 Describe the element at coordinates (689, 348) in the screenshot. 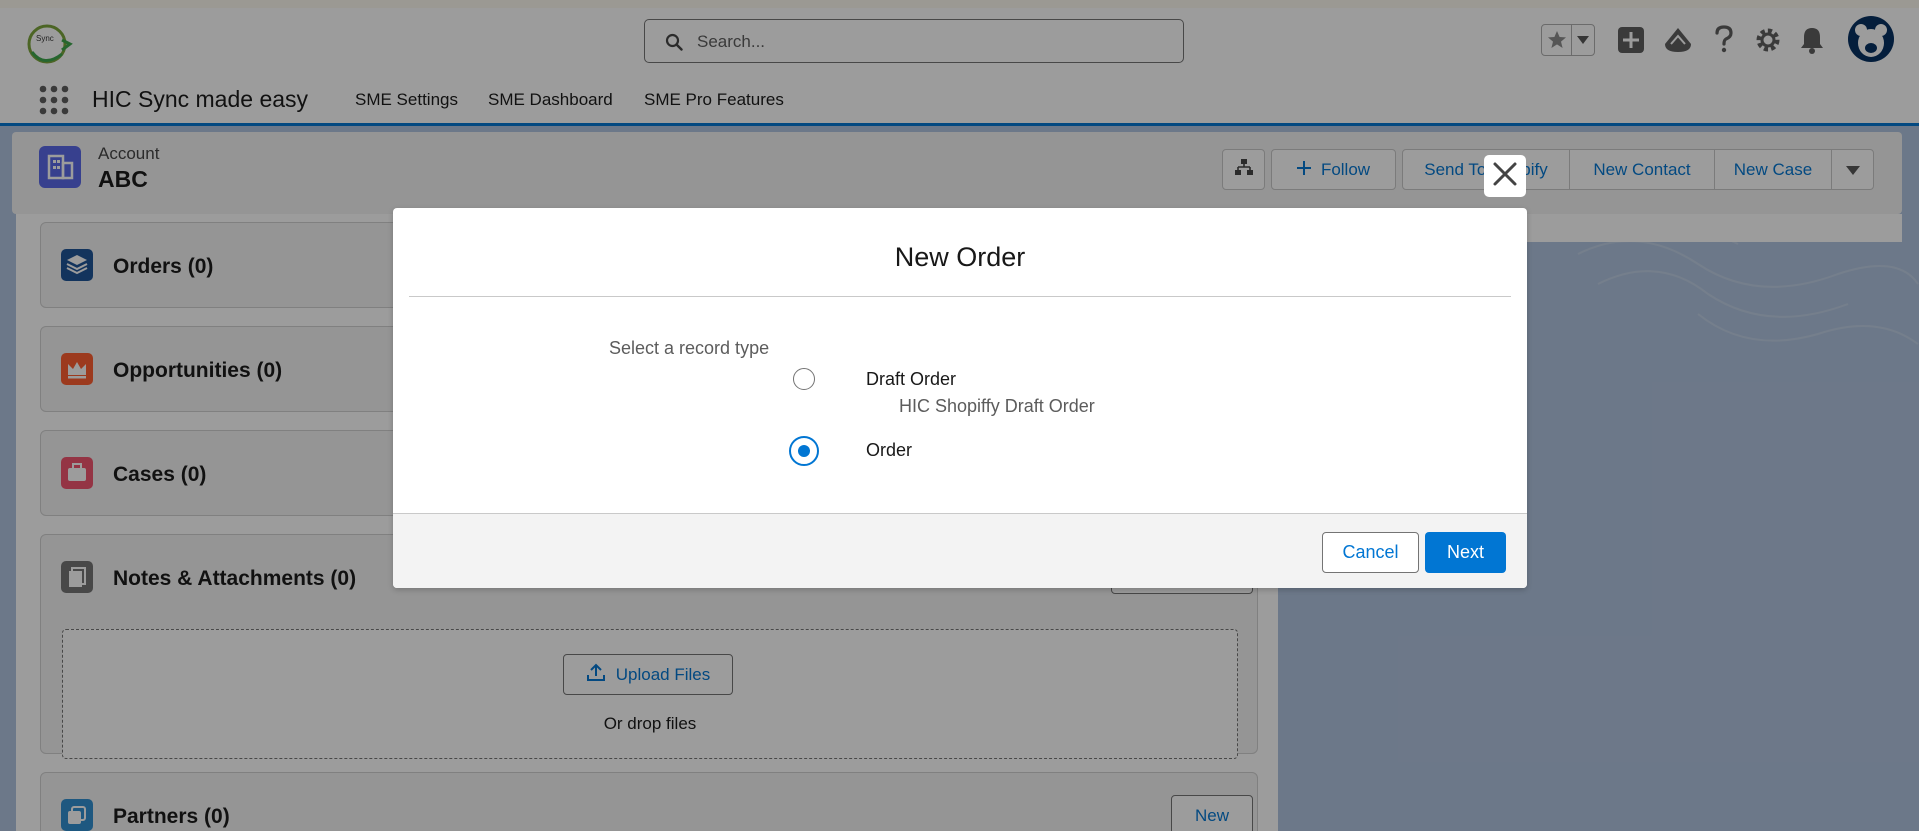

I see `record-type-prompt: Select a record type` at that location.